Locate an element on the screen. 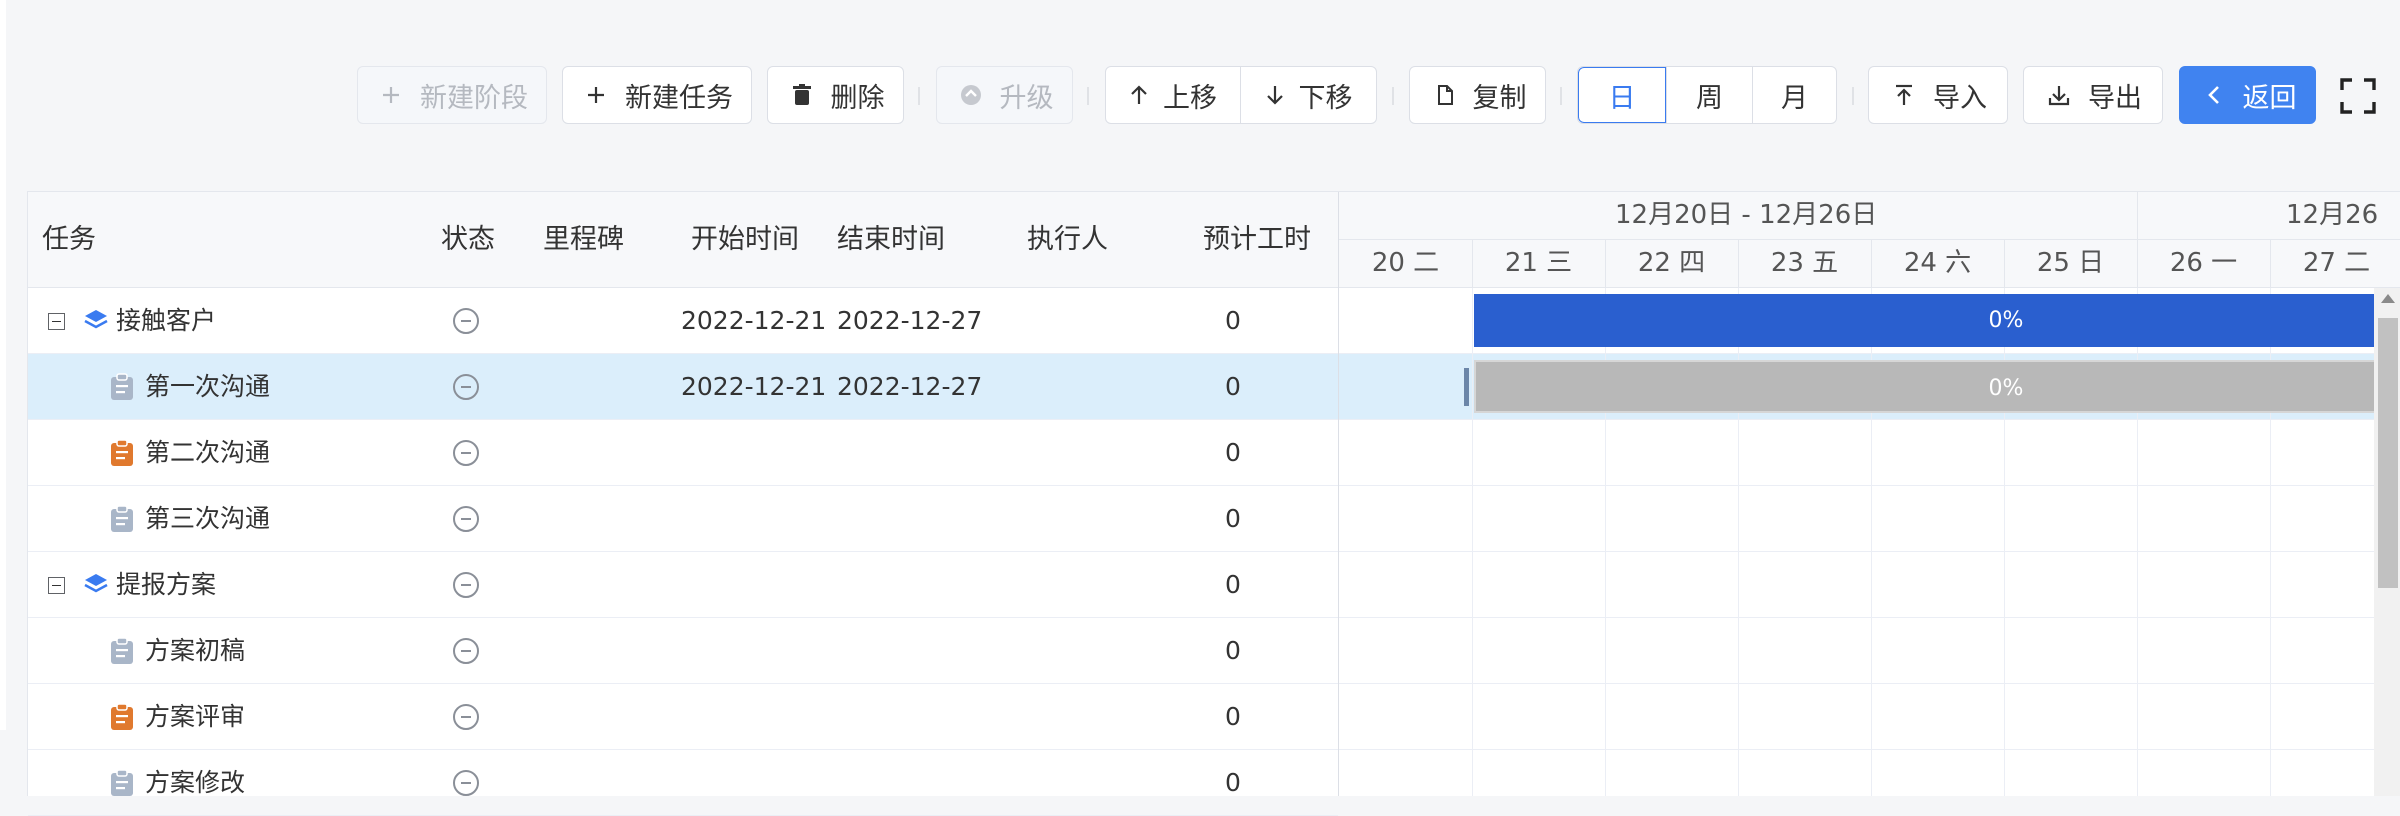 Image resolution: width=2400 pixels, height=816 pixels. table-row: 第一次沟通 2022-12-21 2022-12-27 0 is located at coordinates (683, 387).